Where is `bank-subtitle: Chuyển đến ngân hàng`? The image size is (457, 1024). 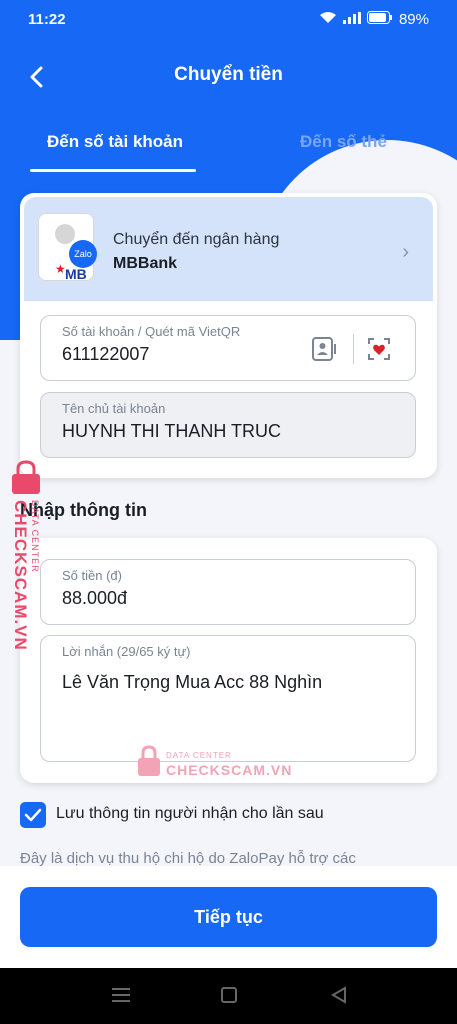 bank-subtitle: Chuyển đến ngân hàng is located at coordinates (196, 239).